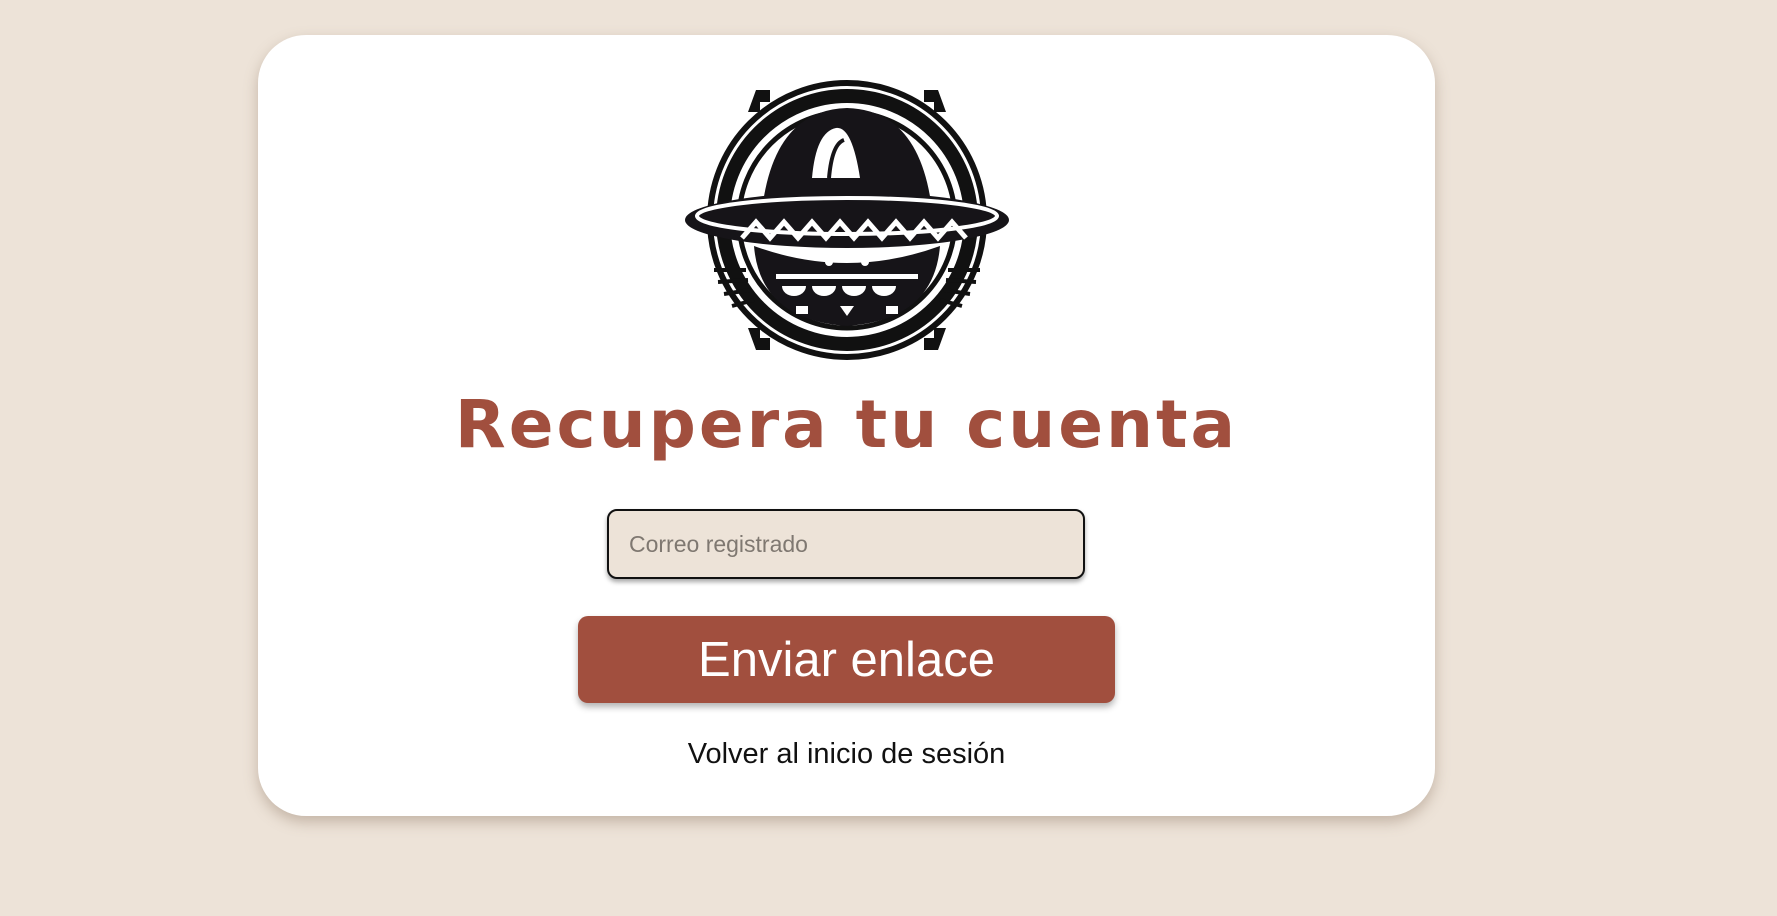 The width and height of the screenshot is (1777, 916). I want to click on email-field, so click(846, 544).